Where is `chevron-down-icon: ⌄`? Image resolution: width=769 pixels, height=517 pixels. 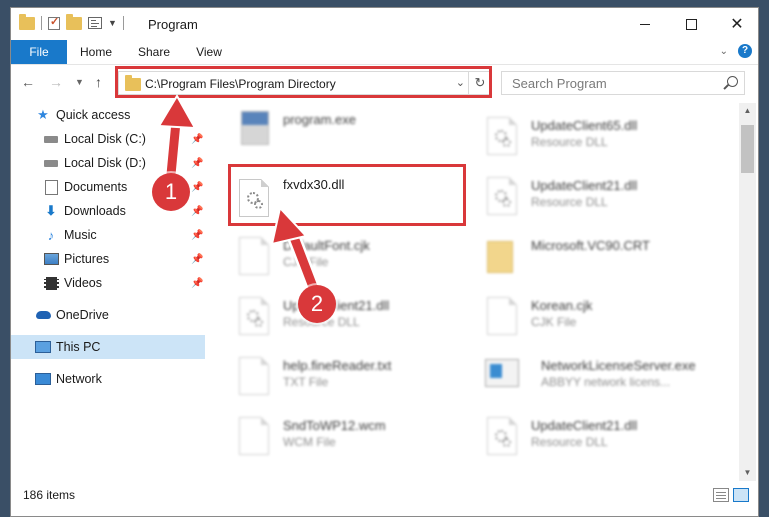
chevron-down-icon: ⌄ is located at coordinates (460, 82).